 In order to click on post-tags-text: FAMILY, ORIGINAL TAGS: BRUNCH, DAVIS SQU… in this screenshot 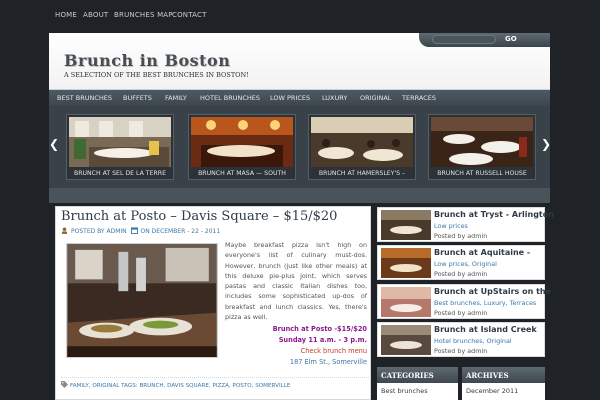, I will do `click(180, 386)`.